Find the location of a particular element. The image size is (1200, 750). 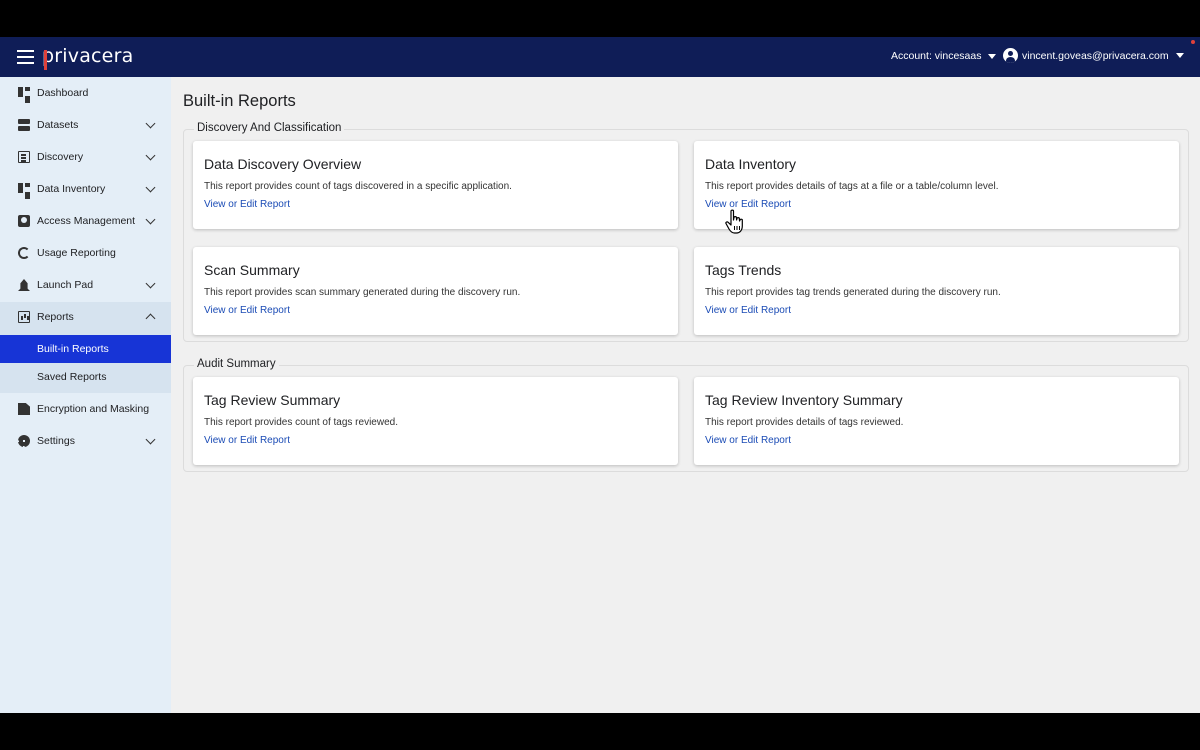

sidebar-item-access-management: Access Management is located at coordinates (85, 221).